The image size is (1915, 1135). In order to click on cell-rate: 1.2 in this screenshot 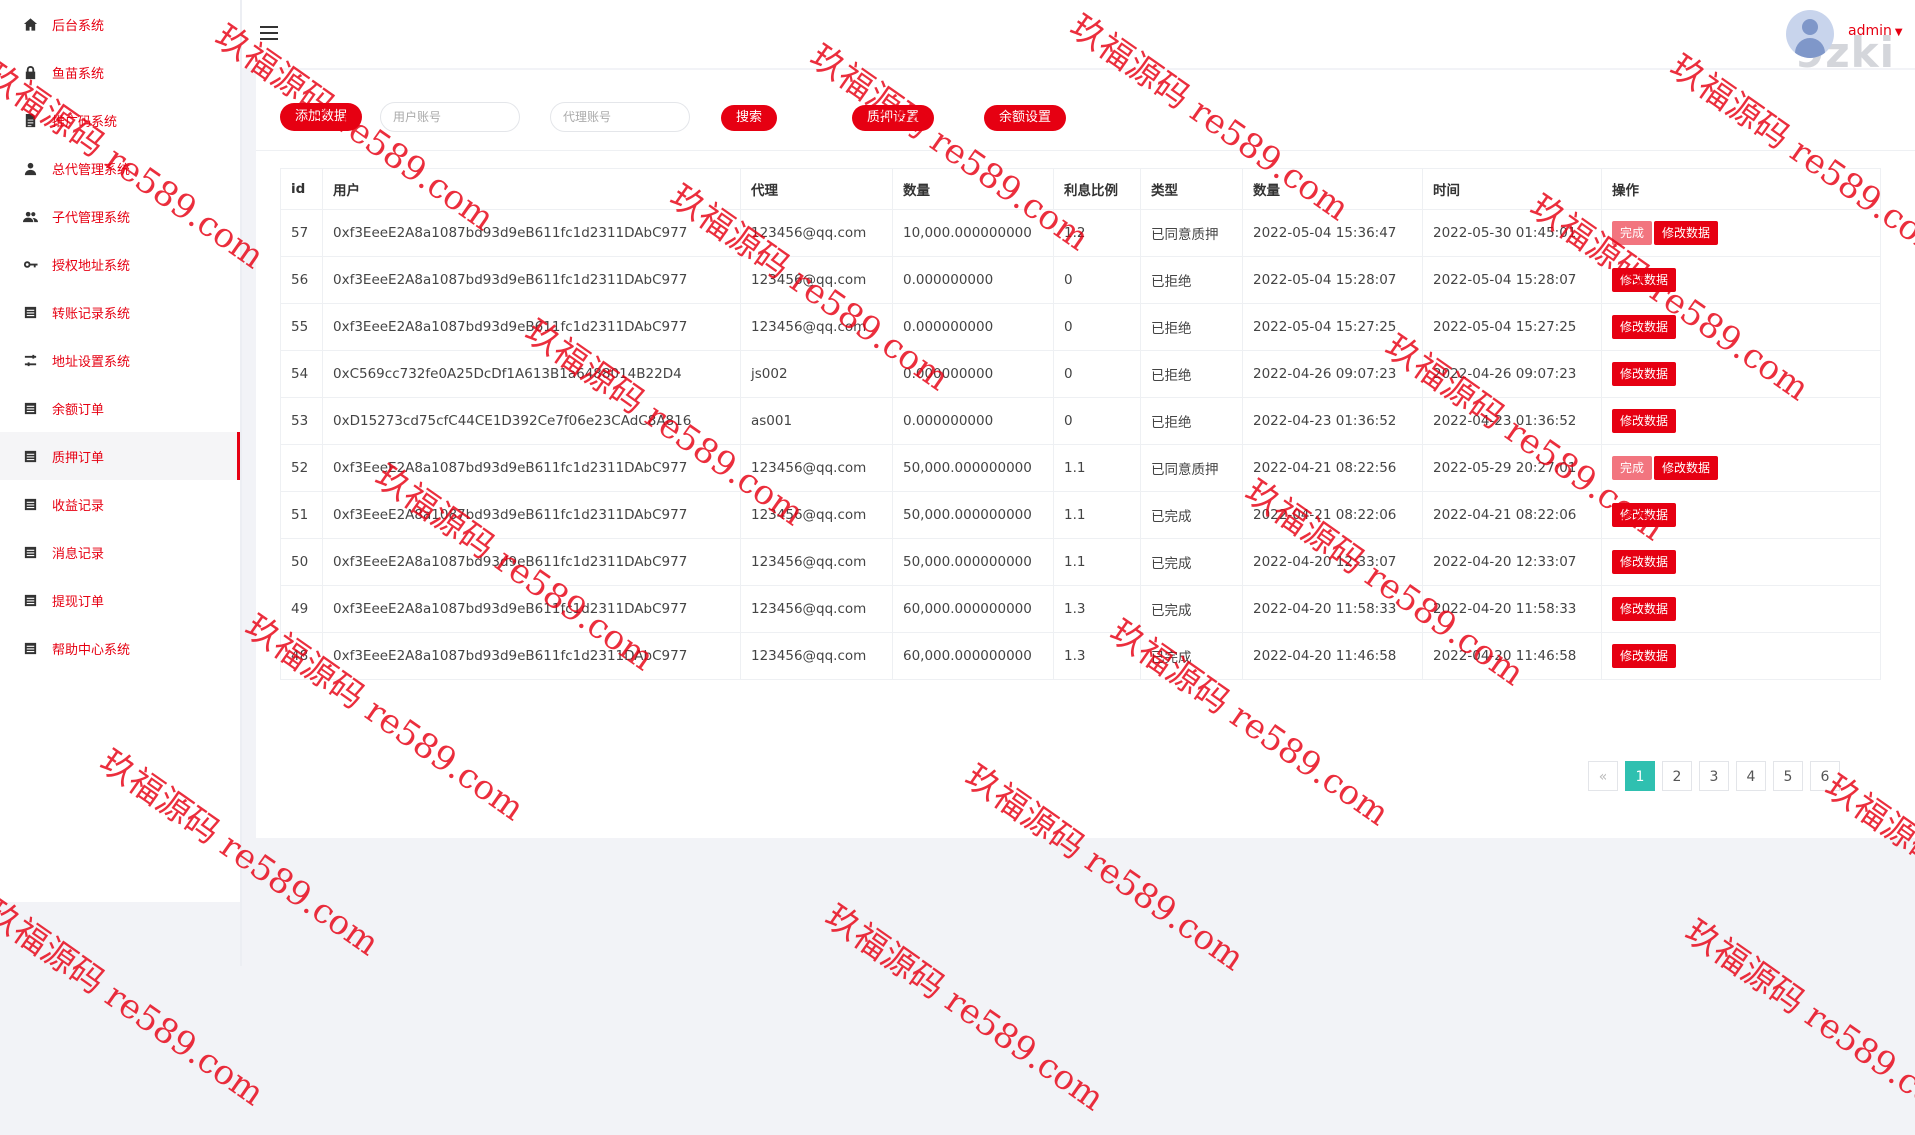, I will do `click(1097, 233)`.